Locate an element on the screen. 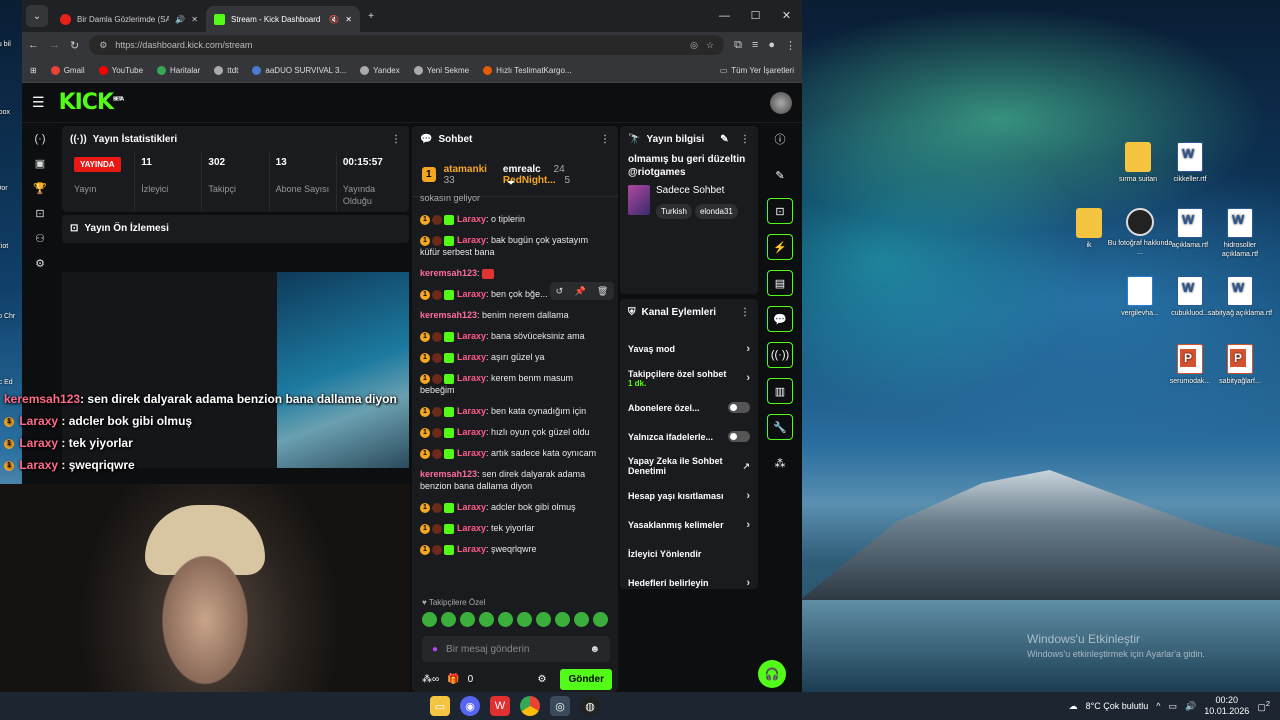  settings-icon: ⚙ is located at coordinates (40, 263).